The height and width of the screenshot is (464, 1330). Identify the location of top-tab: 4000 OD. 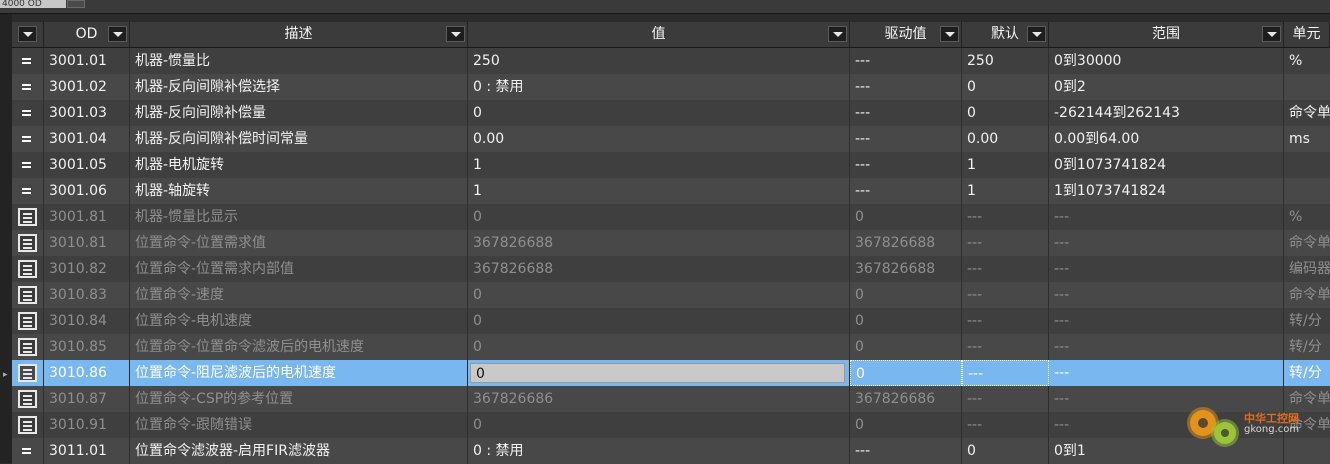
(33, 4).